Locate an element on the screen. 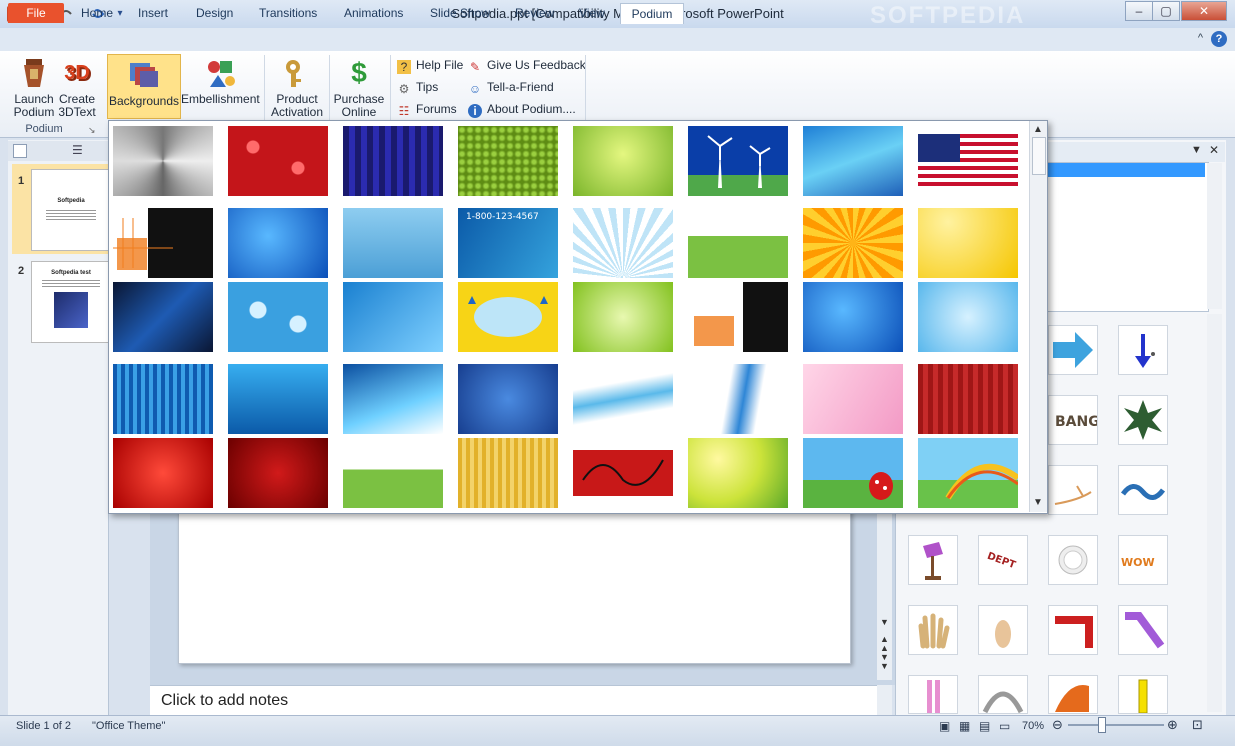 This screenshot has width=1235, height=746. clip-orange-shape is located at coordinates (1073, 694).